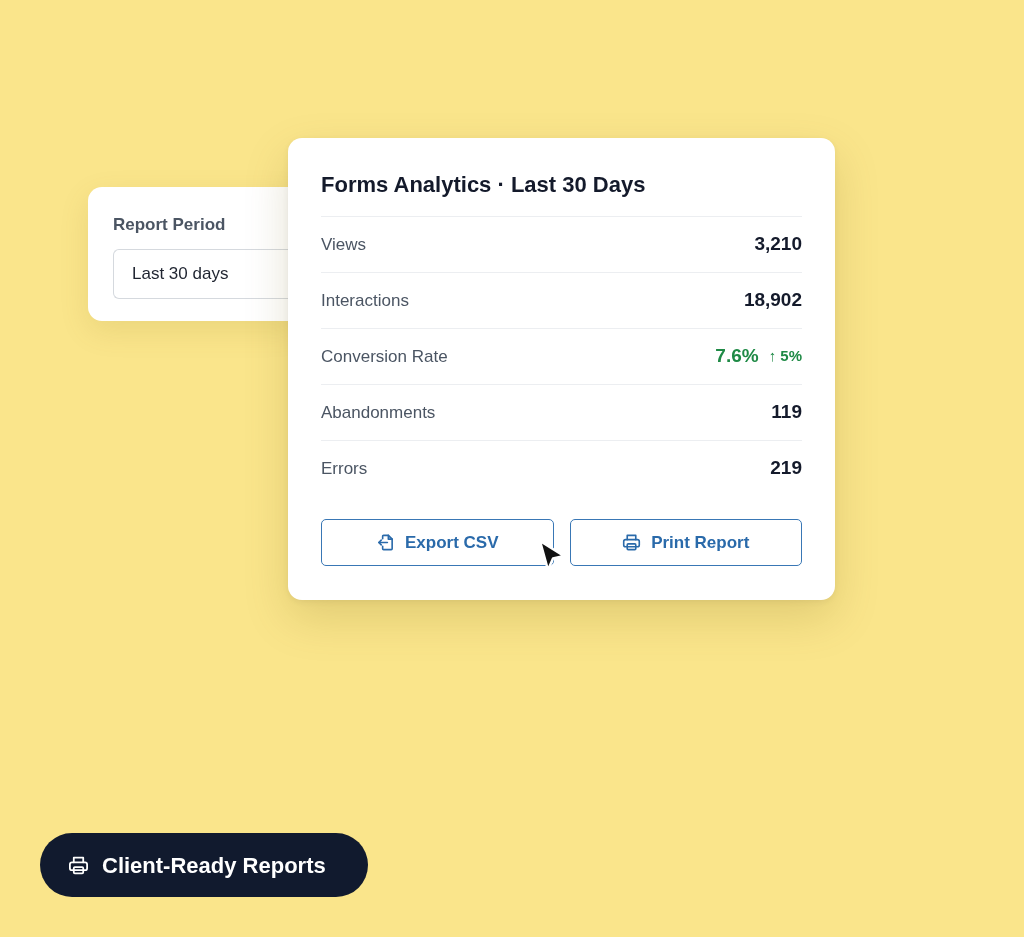  What do you see at coordinates (344, 468) in the screenshot?
I see `metric-label: Errors` at bounding box center [344, 468].